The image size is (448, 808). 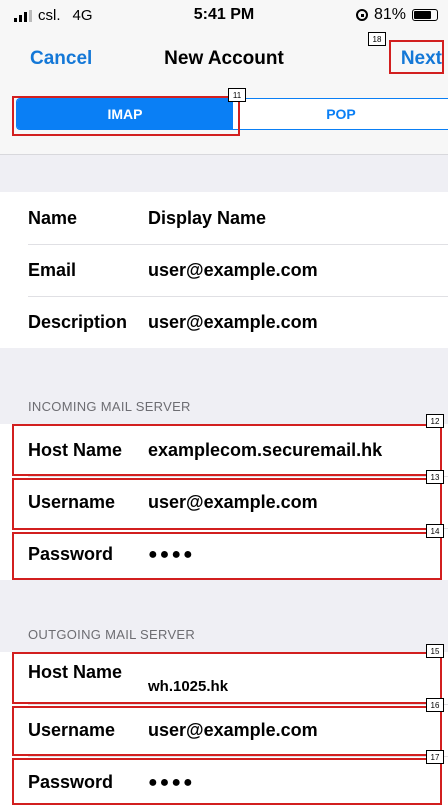 I want to click on name-label: Name, so click(x=53, y=218).